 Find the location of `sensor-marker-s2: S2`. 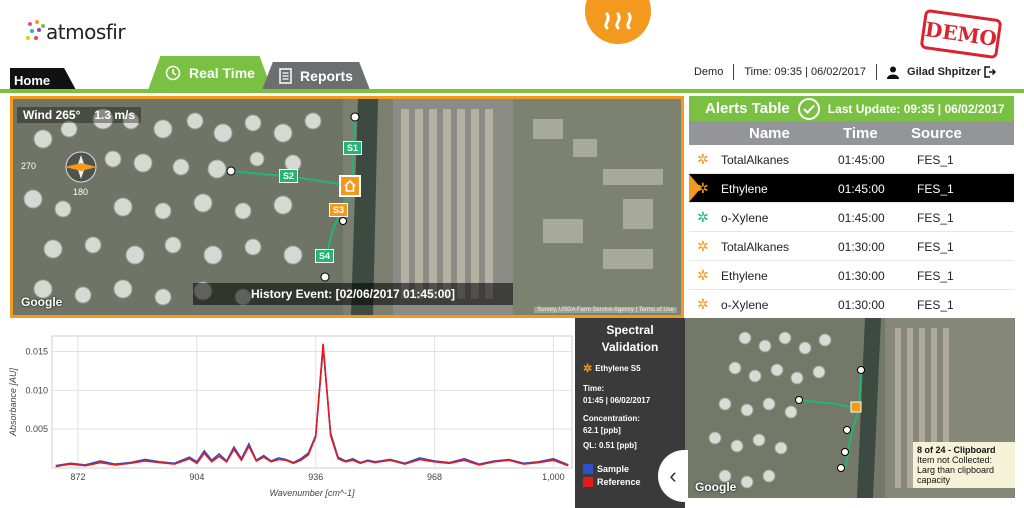

sensor-marker-s2: S2 is located at coordinates (289, 176).